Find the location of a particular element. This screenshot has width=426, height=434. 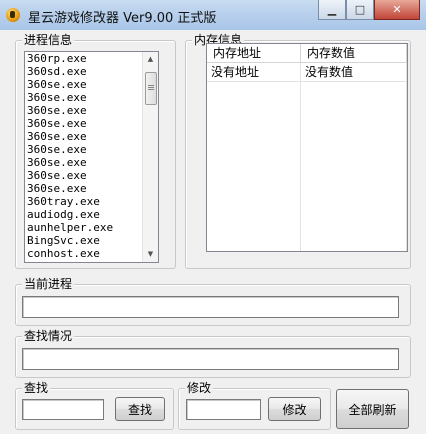

process-info-title: 进程信息 is located at coordinates (48, 40).